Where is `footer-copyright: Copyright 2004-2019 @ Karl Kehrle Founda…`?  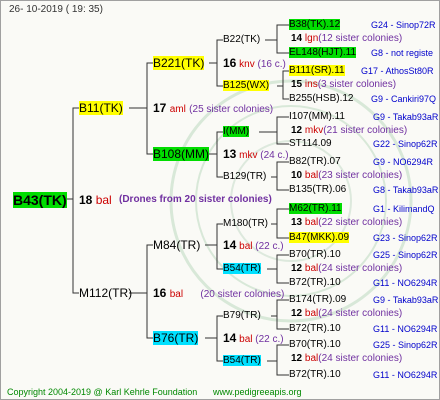 footer-copyright: Copyright 2004-2019 @ Karl Kehrle Founda… is located at coordinates (102, 392).